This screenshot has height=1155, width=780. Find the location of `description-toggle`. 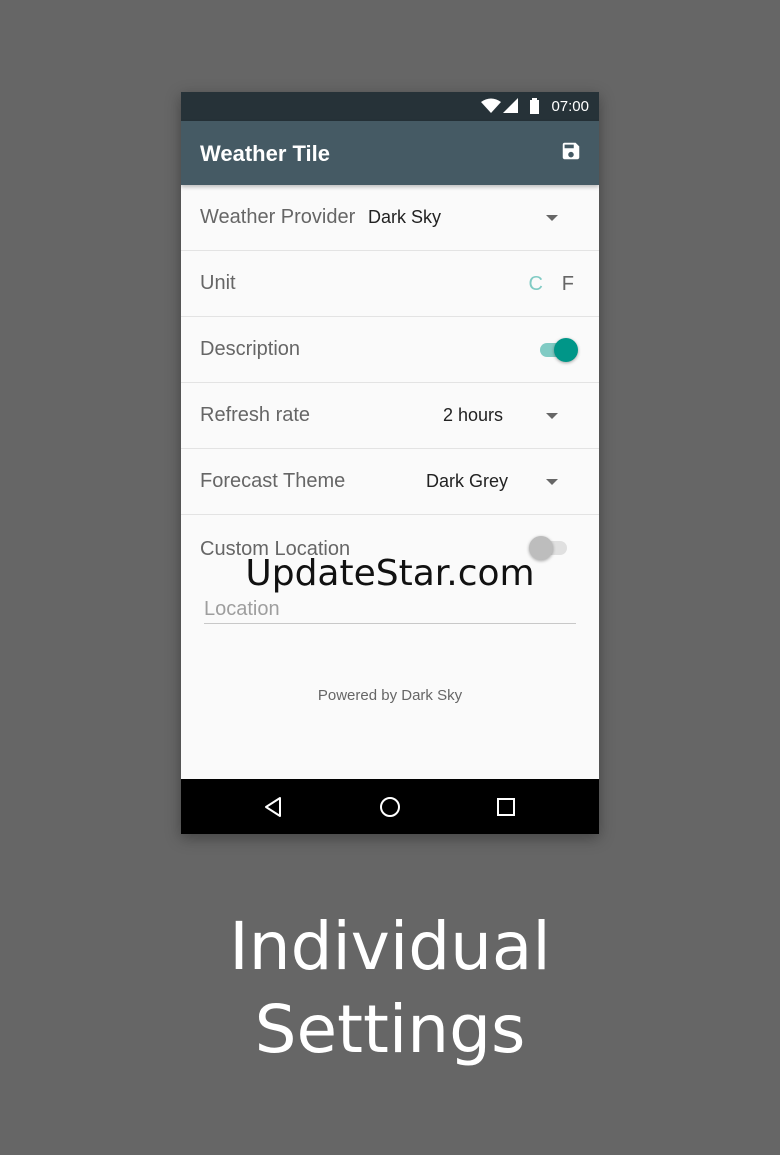

description-toggle is located at coordinates (558, 350).